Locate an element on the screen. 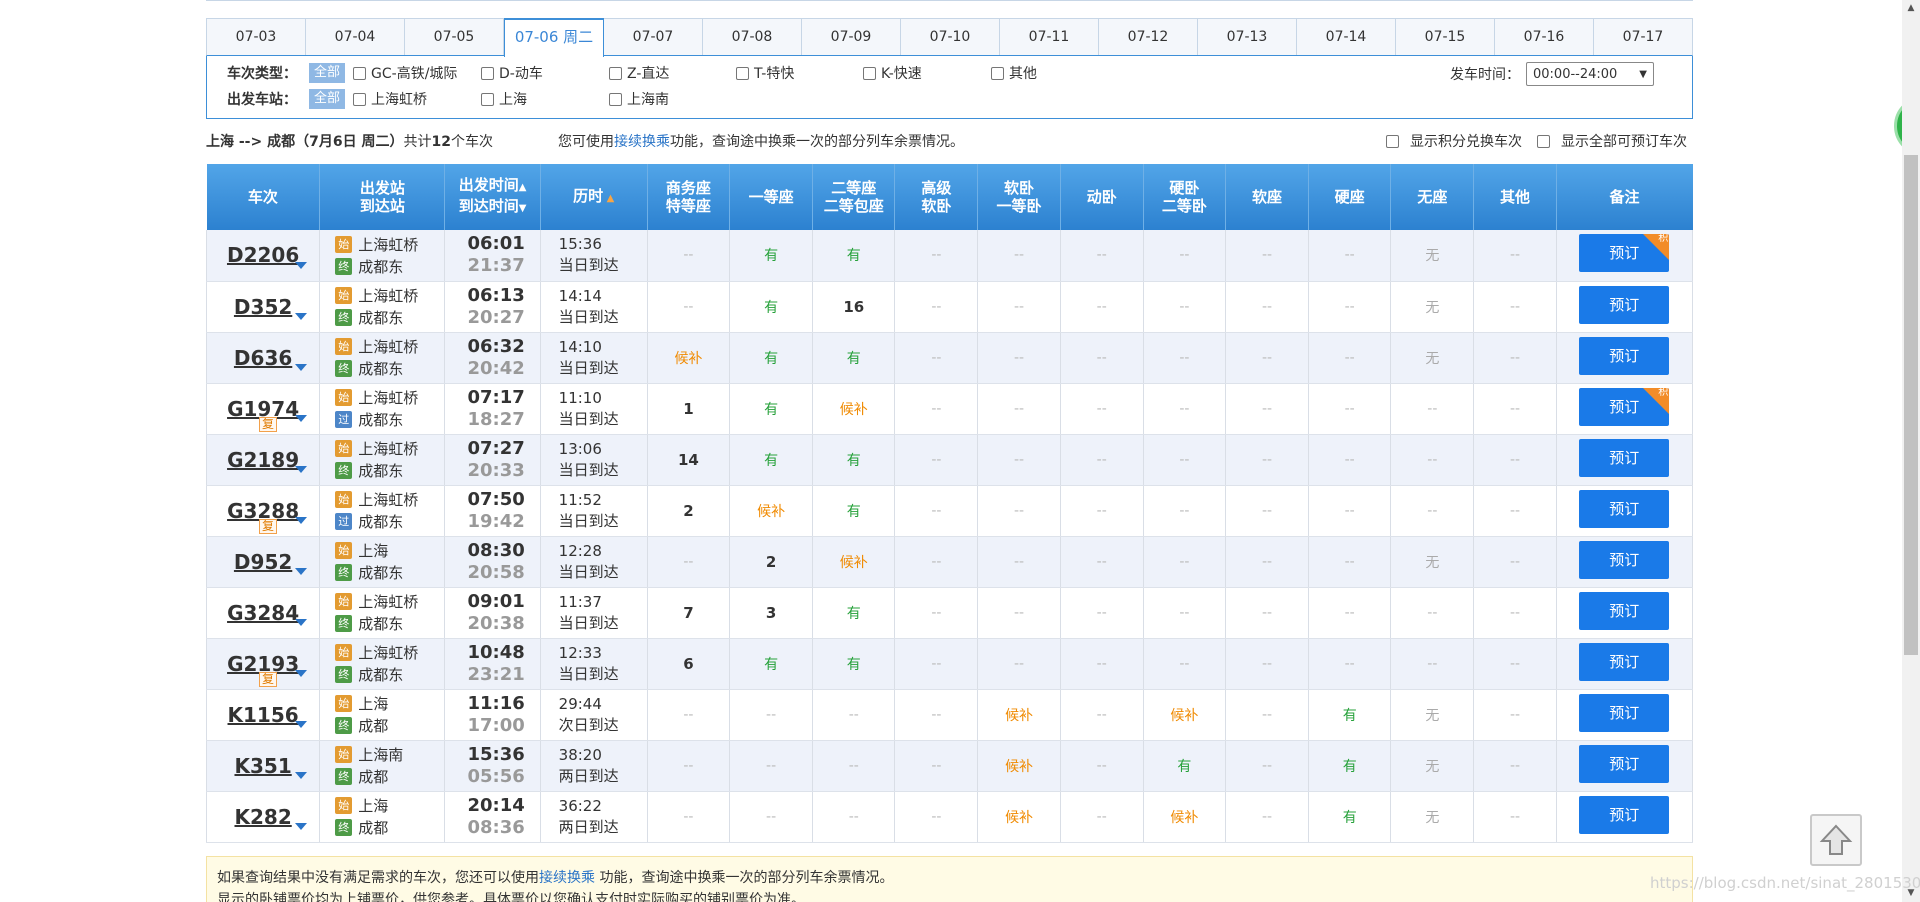 This screenshot has width=1920, height=902. train-number-link: D952 is located at coordinates (263, 562).